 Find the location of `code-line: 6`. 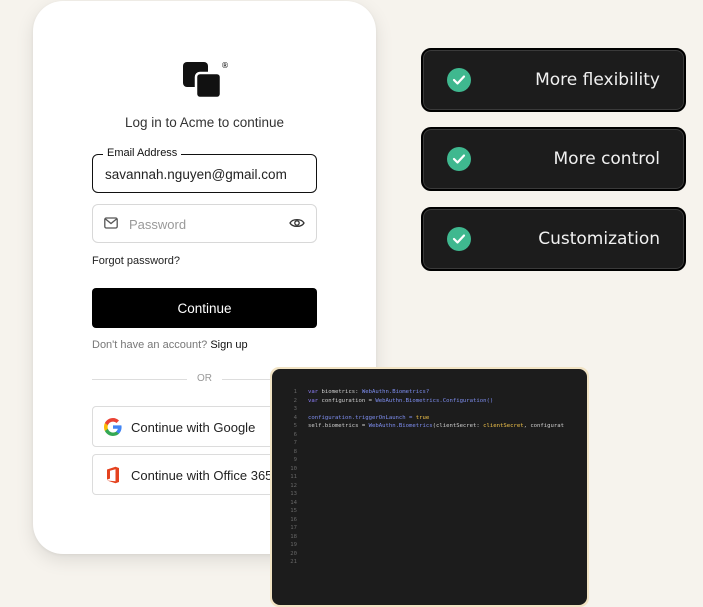

code-line: 6 is located at coordinates (429, 435).